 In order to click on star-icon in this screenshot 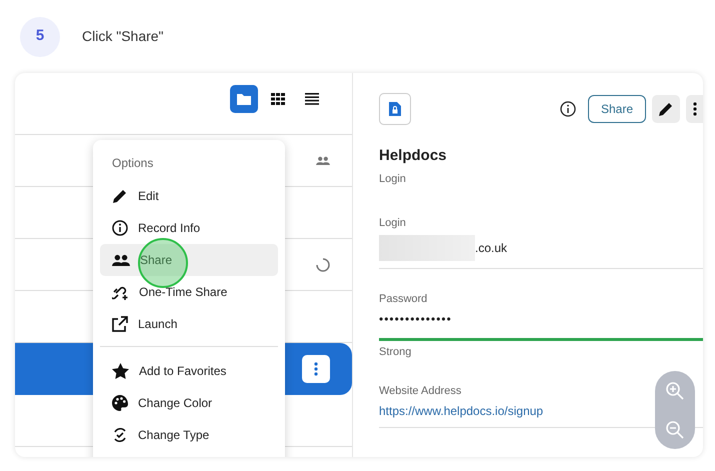, I will do `click(120, 371)`.